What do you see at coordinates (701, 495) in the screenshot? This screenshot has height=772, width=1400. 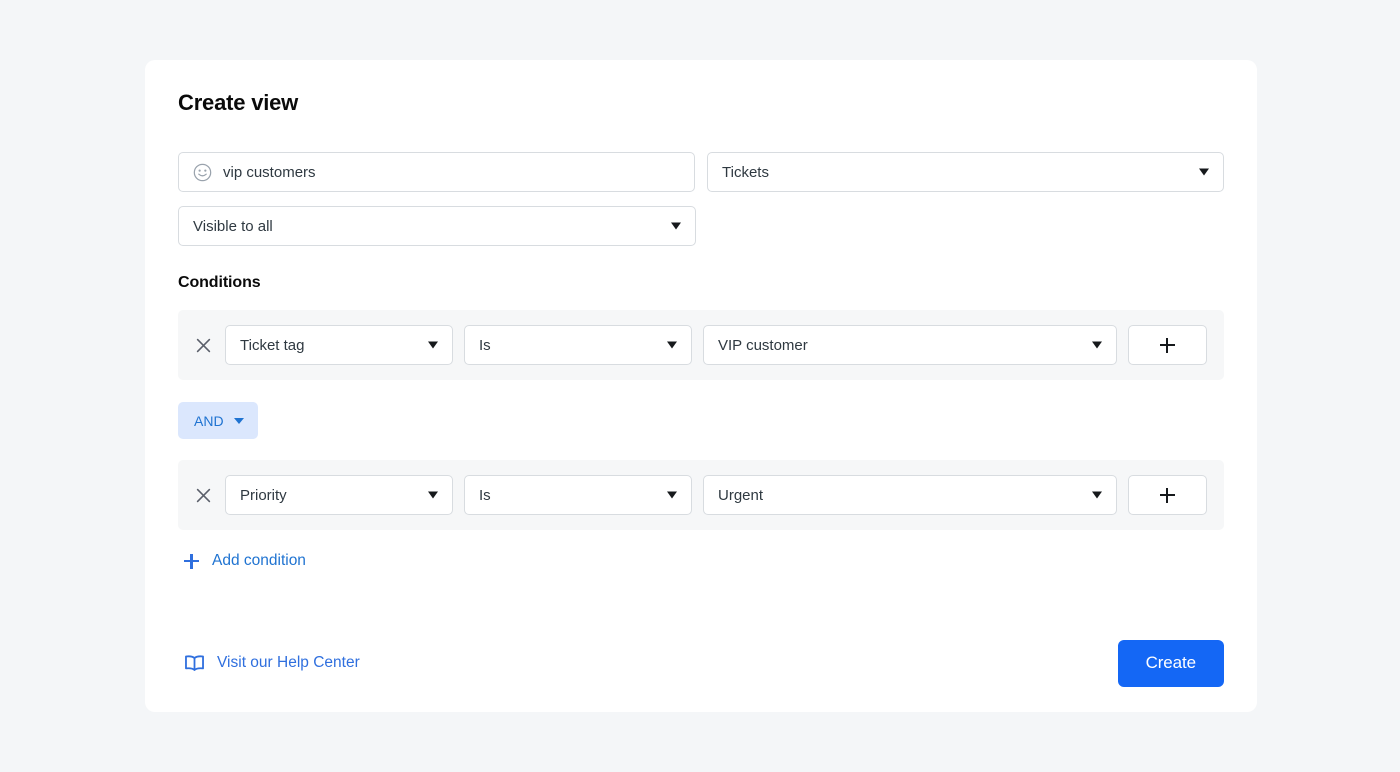 I see `condition-row: Priority Is Urgent` at bounding box center [701, 495].